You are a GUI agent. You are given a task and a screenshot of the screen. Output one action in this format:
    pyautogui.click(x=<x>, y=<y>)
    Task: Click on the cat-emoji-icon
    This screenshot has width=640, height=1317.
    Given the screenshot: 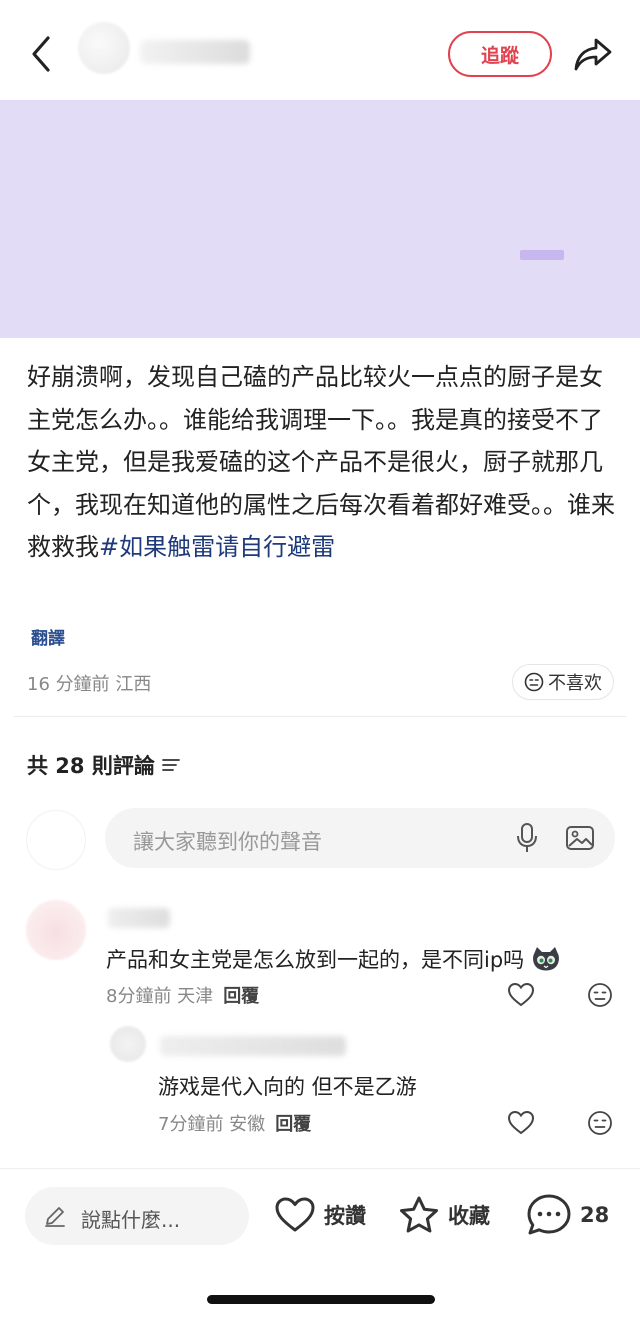 What is the action you would take?
    pyautogui.click(x=545, y=959)
    